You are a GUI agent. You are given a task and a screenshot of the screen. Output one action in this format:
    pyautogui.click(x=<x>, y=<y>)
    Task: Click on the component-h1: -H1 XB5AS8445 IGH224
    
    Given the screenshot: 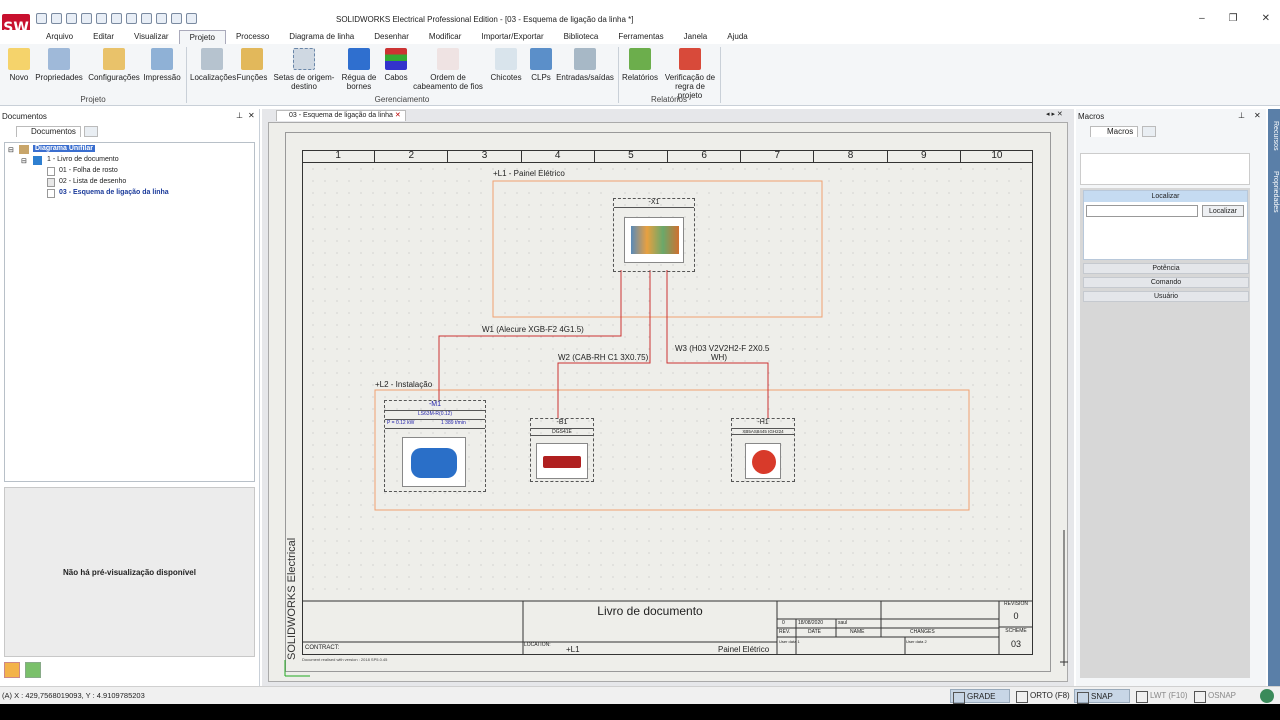 What is the action you would take?
    pyautogui.click(x=763, y=450)
    